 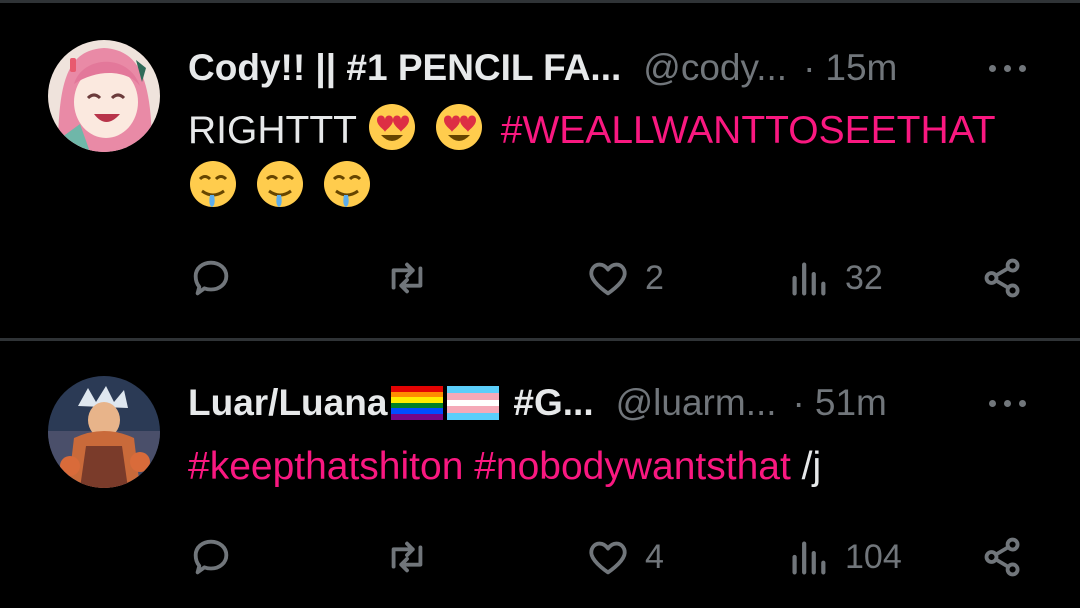 I want to click on action-bar: 4 104, so click(x=540, y=557).